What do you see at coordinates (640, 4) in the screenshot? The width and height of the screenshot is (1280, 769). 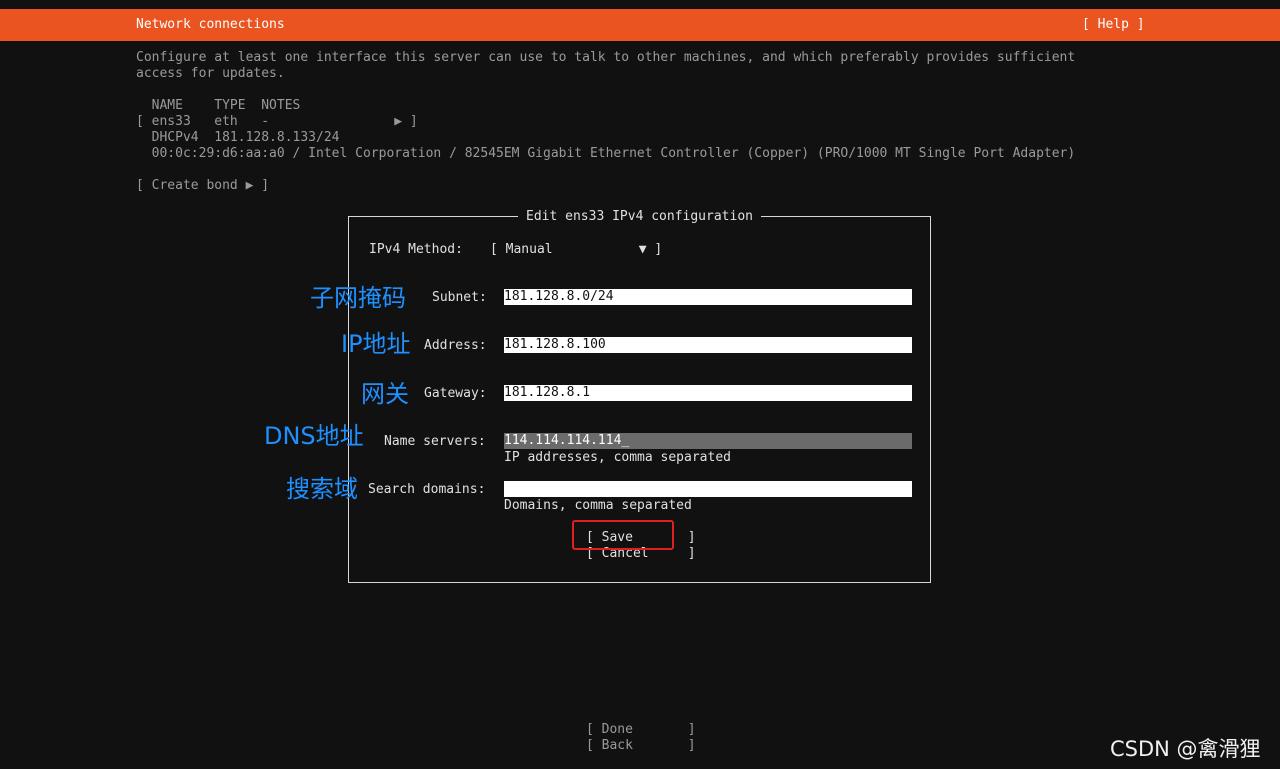 I see `top-strip` at bounding box center [640, 4].